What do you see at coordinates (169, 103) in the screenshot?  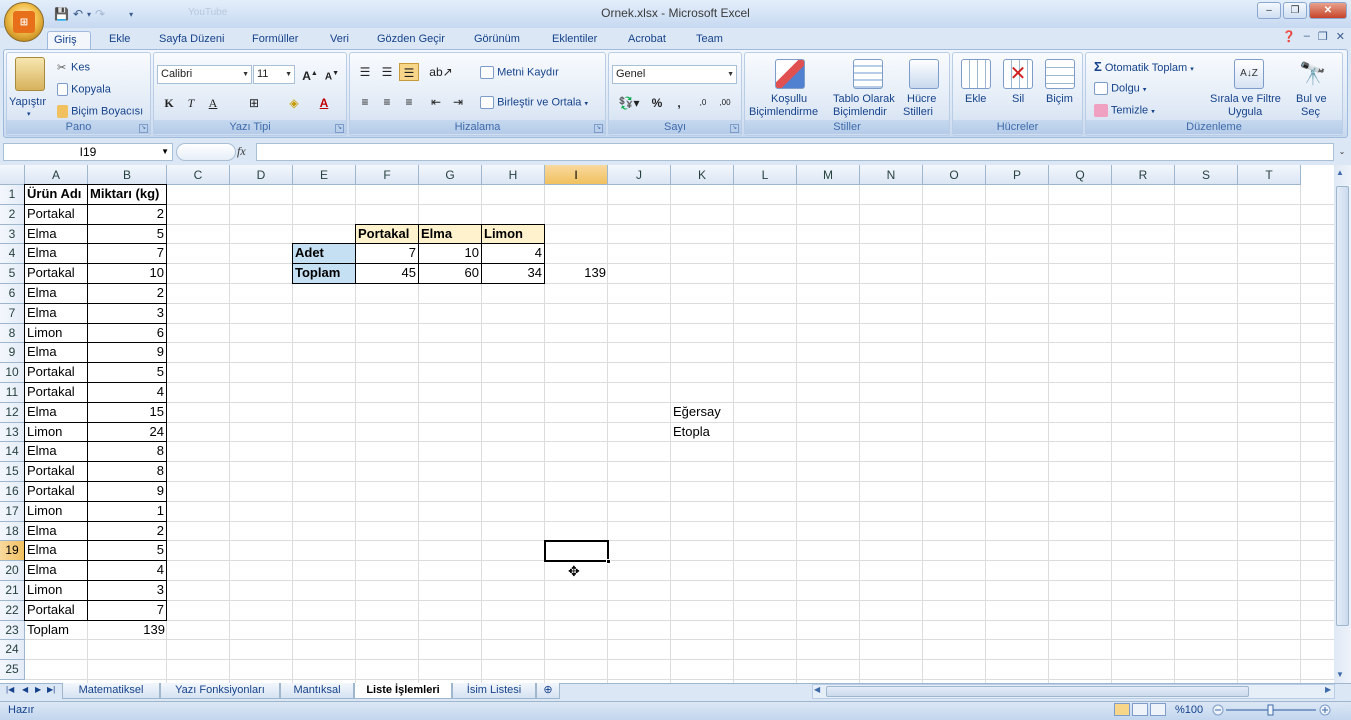 I see `bold-button: K` at bounding box center [169, 103].